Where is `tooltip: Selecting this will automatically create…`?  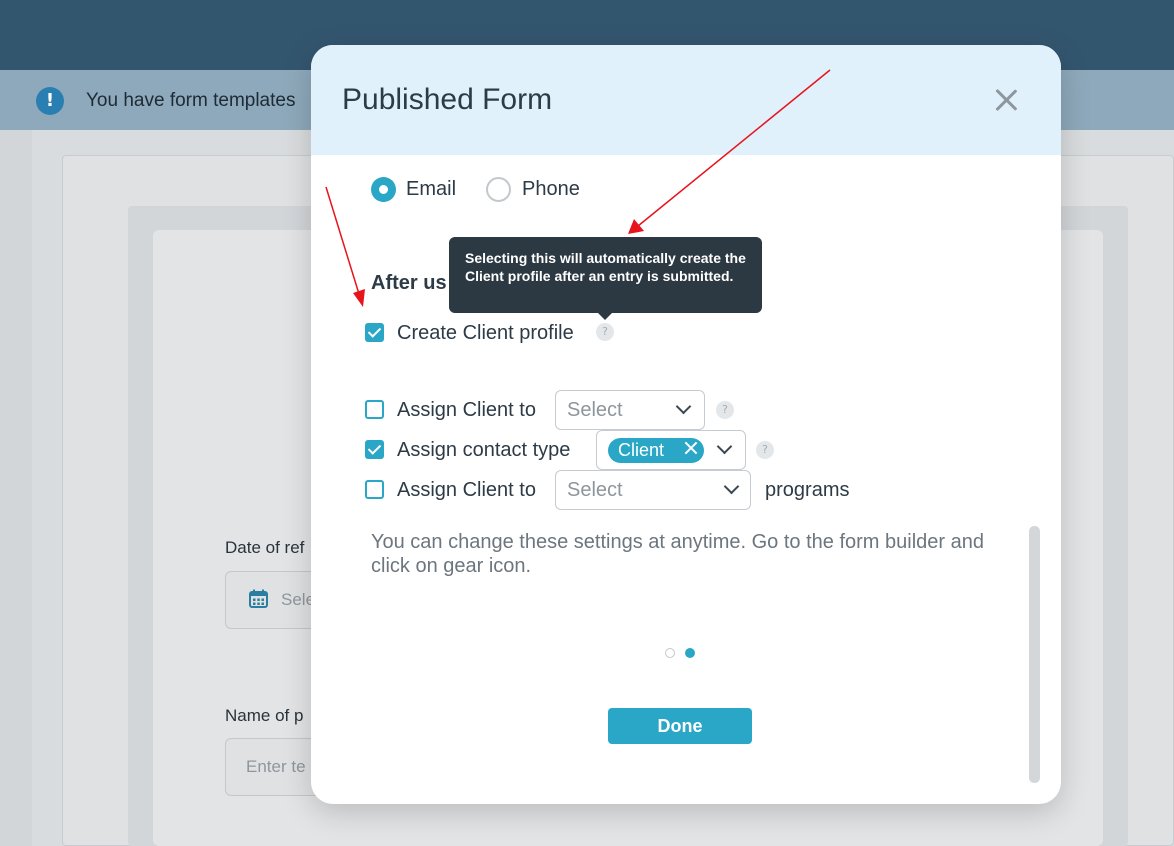
tooltip: Selecting this will automatically create… is located at coordinates (605, 278).